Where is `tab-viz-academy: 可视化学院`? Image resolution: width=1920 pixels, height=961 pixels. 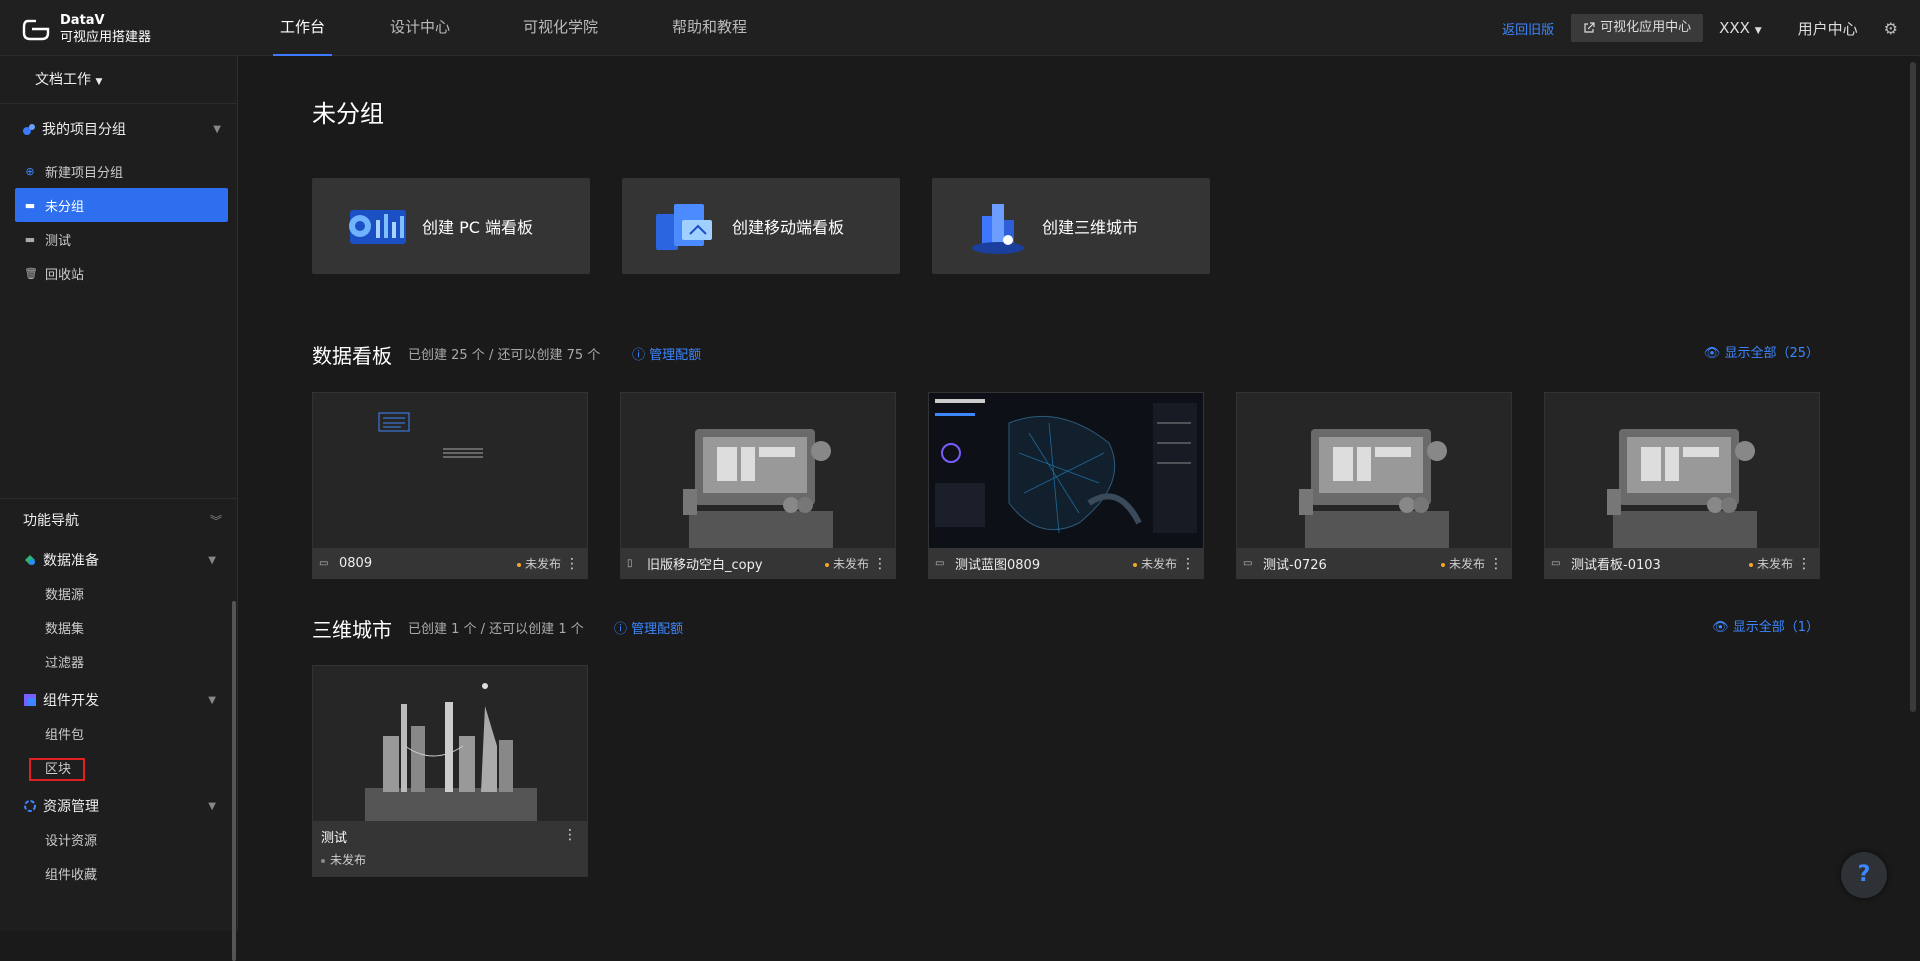
tab-viz-academy: 可视化学院 is located at coordinates (560, 28).